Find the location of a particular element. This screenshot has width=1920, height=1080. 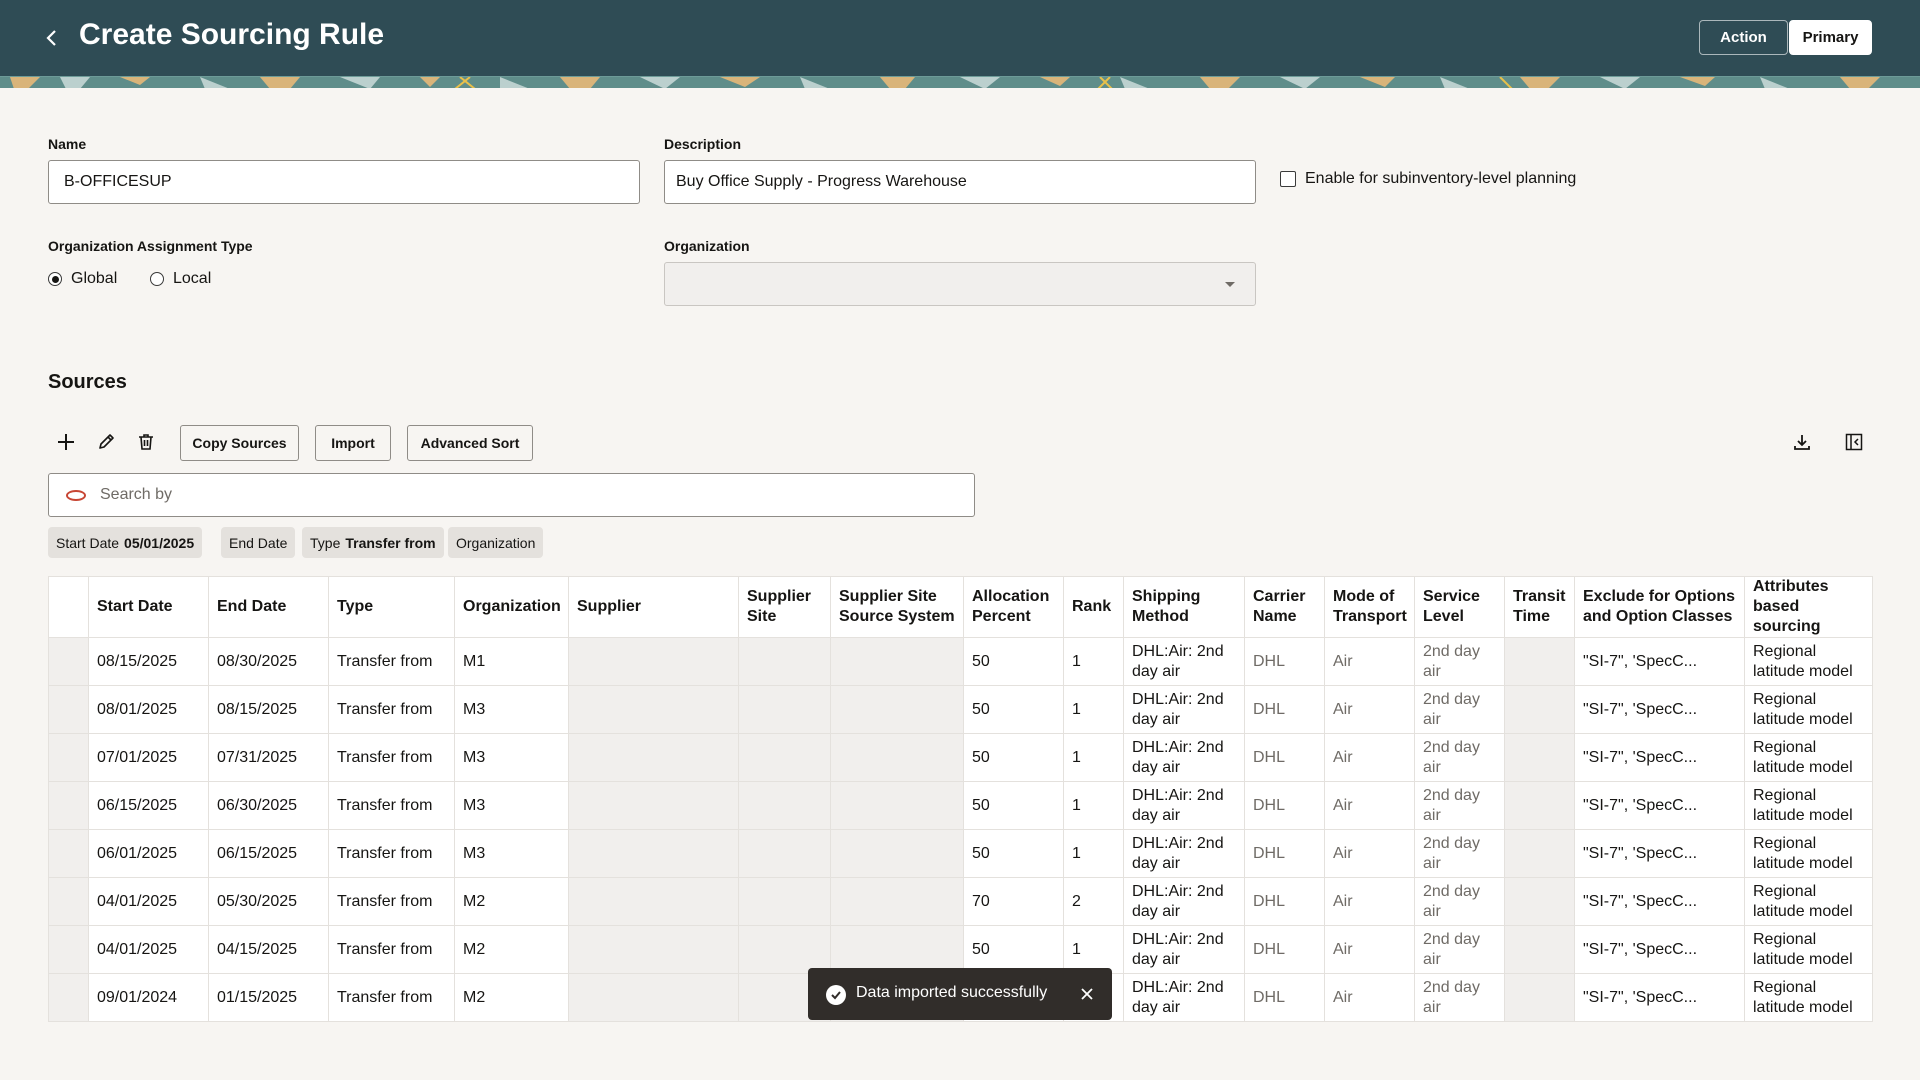

column-header-mode-of-transport: Mode of Transport is located at coordinates (1369, 607).